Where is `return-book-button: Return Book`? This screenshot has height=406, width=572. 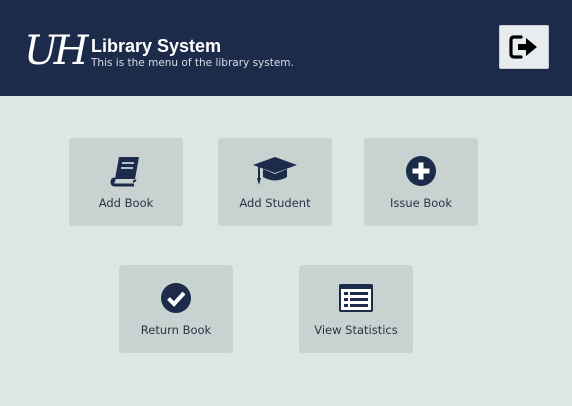
return-book-button: Return Book is located at coordinates (176, 309).